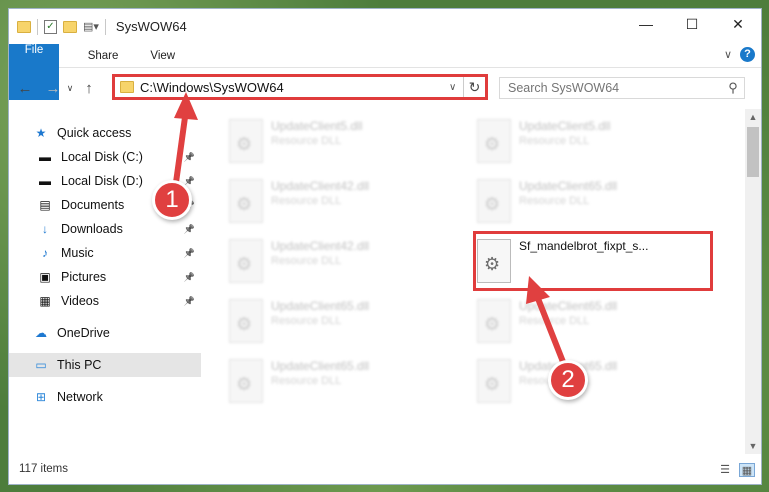  What do you see at coordinates (294, 87) in the screenshot?
I see `address-path: C:\Windows\SysWOW64` at bounding box center [294, 87].